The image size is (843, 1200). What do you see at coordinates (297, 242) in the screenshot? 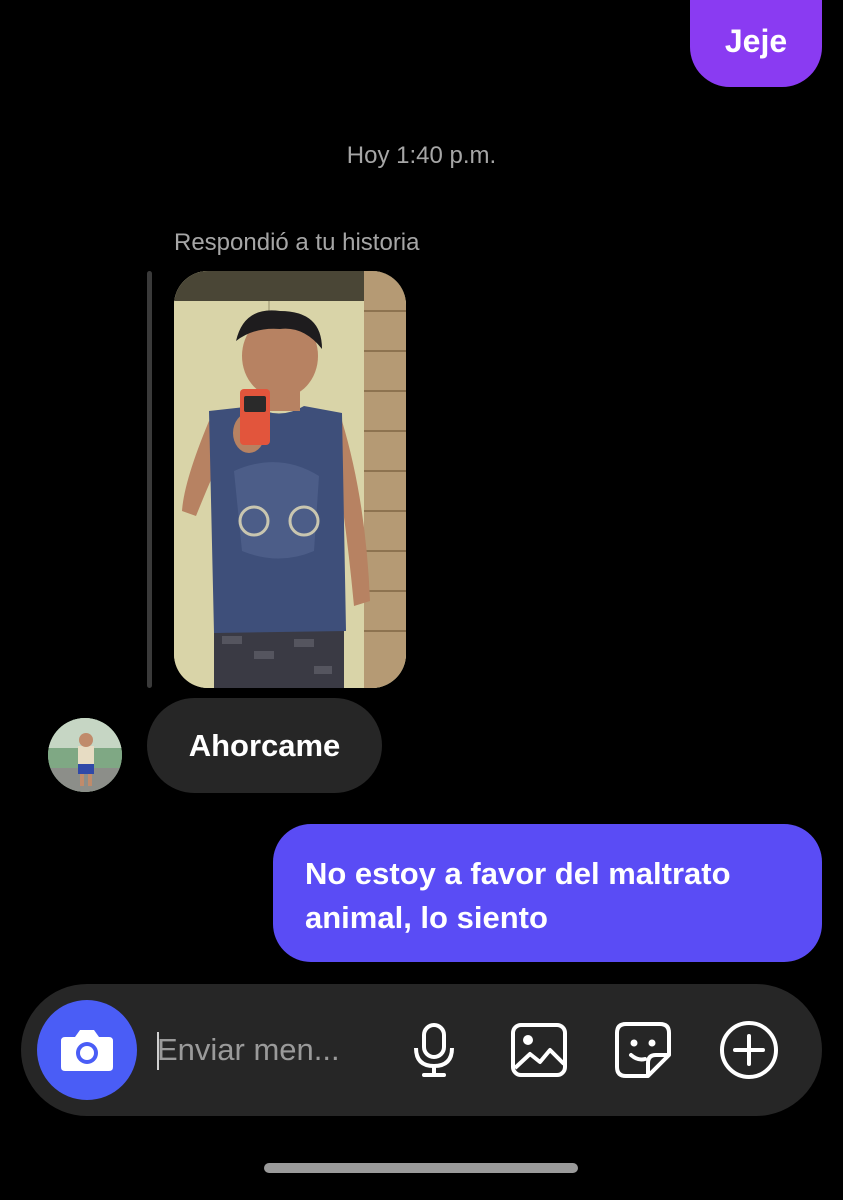
I see `story-reply-label: Respondió a tu historia` at bounding box center [297, 242].